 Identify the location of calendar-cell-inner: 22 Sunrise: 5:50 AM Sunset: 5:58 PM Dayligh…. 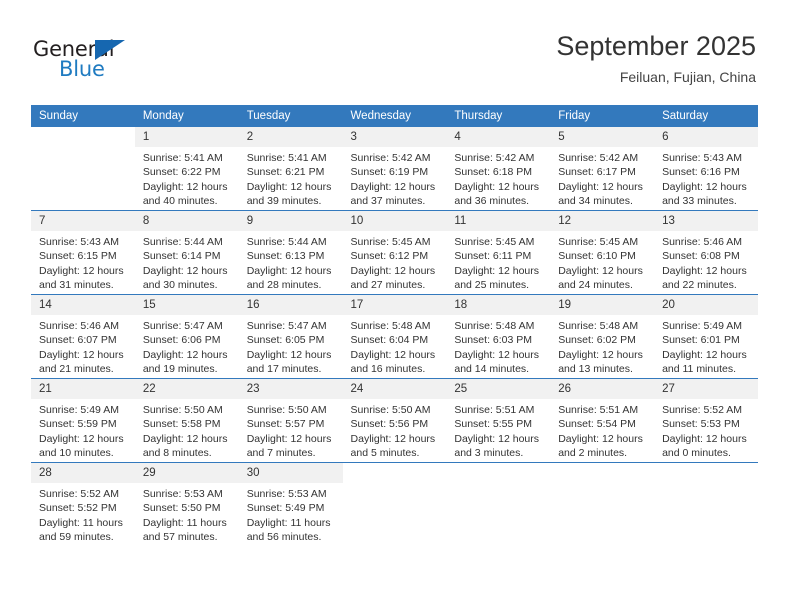
(186, 420).